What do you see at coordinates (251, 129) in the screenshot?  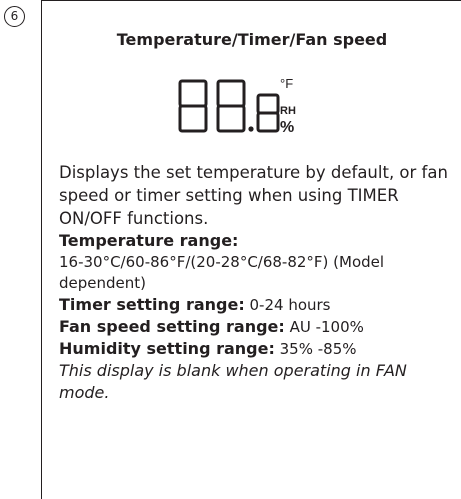 I see `decimal-point` at bounding box center [251, 129].